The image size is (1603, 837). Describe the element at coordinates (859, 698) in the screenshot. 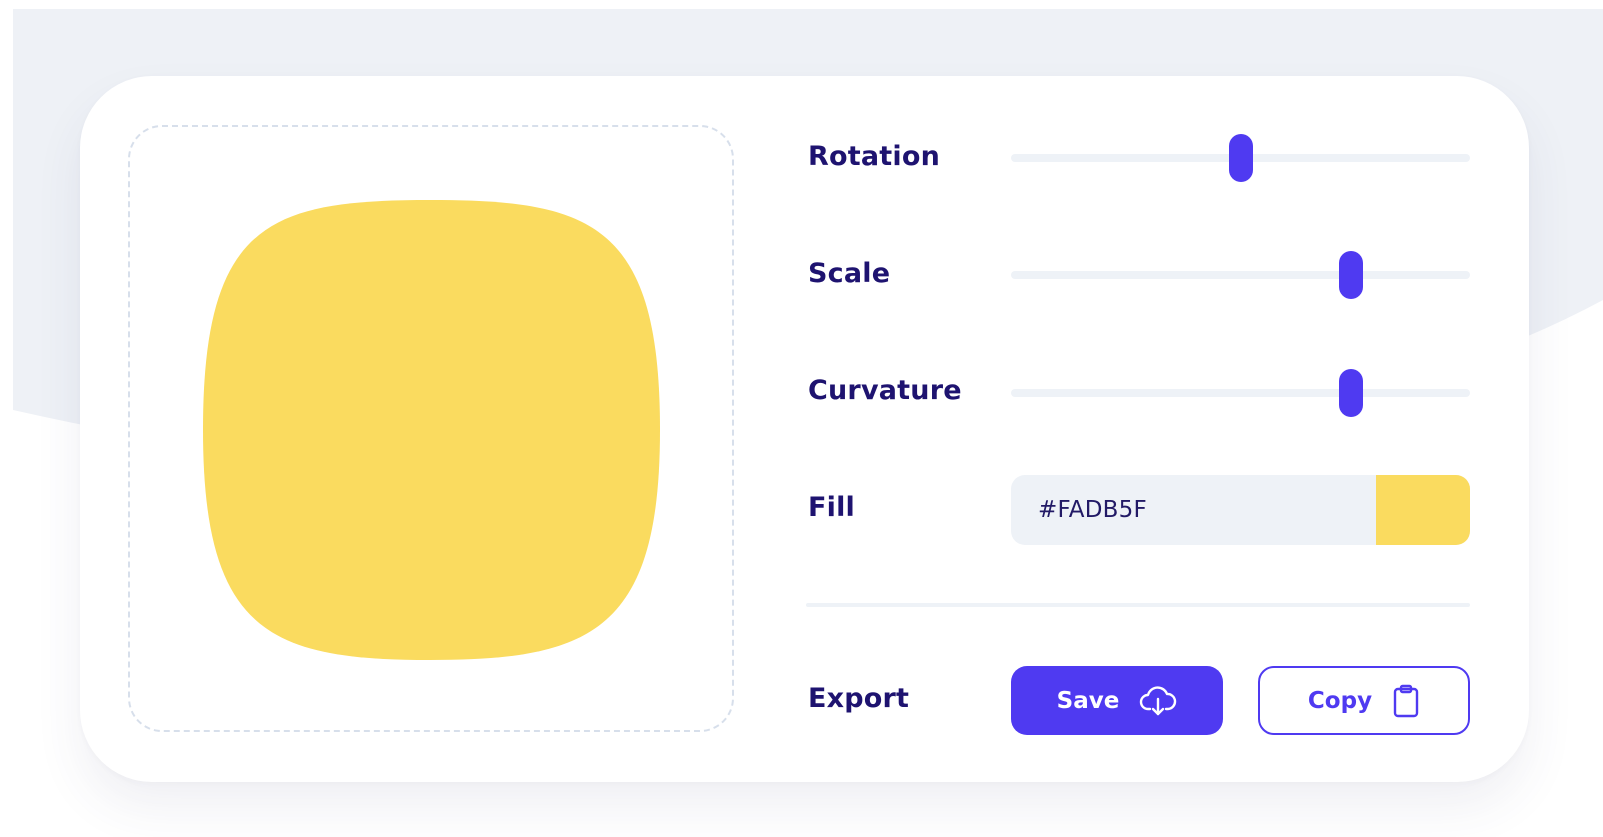

I see `export-label: Export` at that location.